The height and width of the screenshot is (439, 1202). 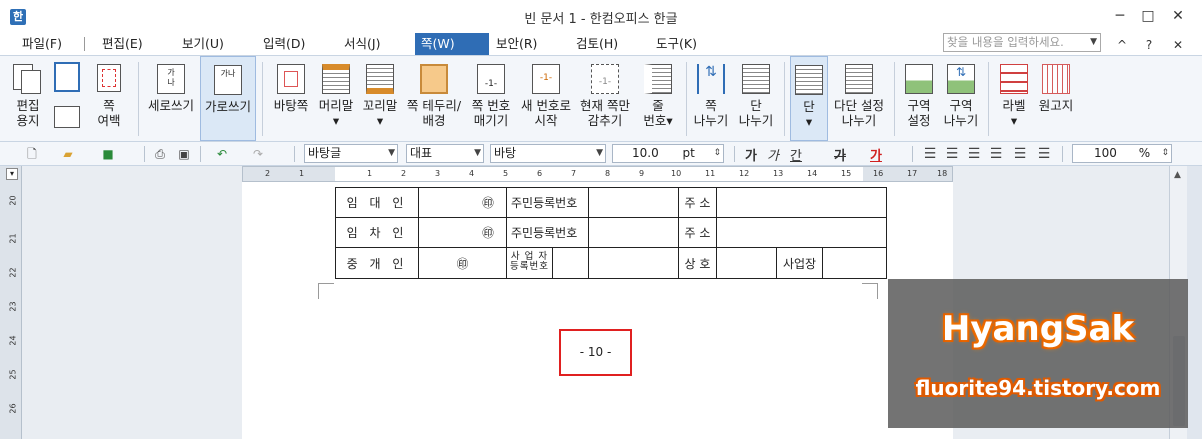 I want to click on ribbon-label-btn: 라벨 ▾, so click(x=1014, y=98).